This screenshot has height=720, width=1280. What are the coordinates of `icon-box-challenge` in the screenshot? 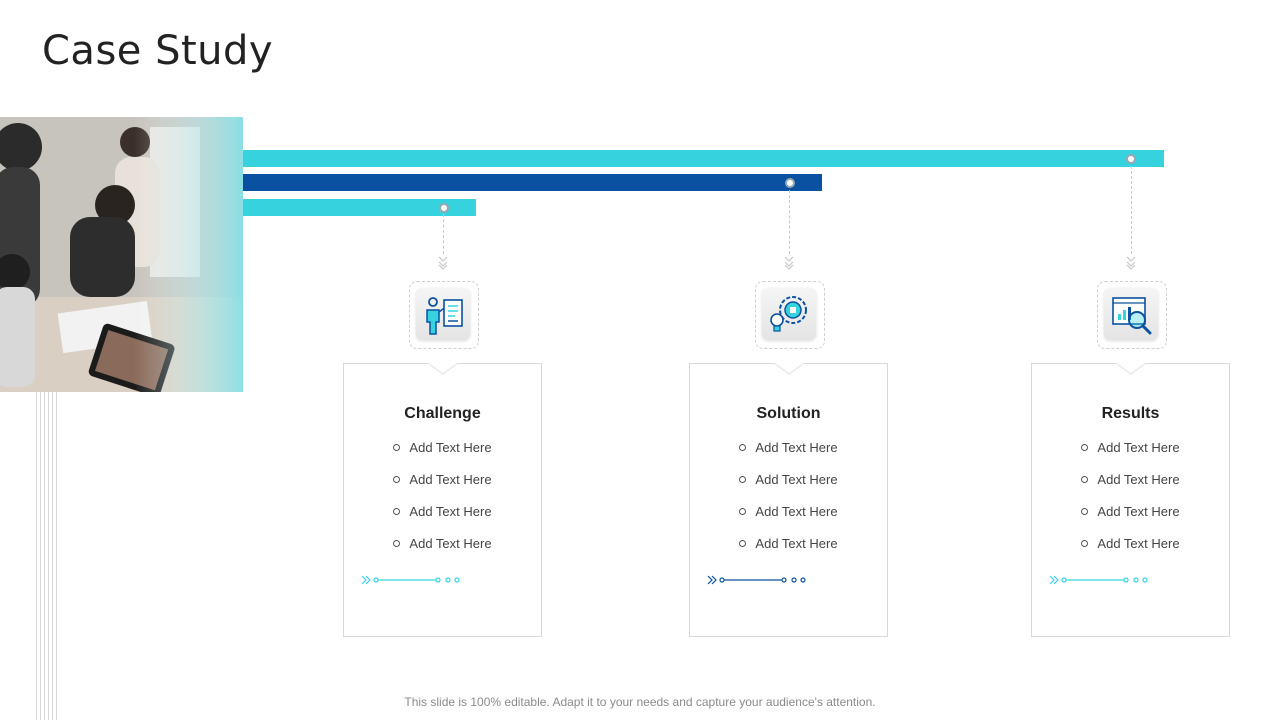 It's located at (444, 315).